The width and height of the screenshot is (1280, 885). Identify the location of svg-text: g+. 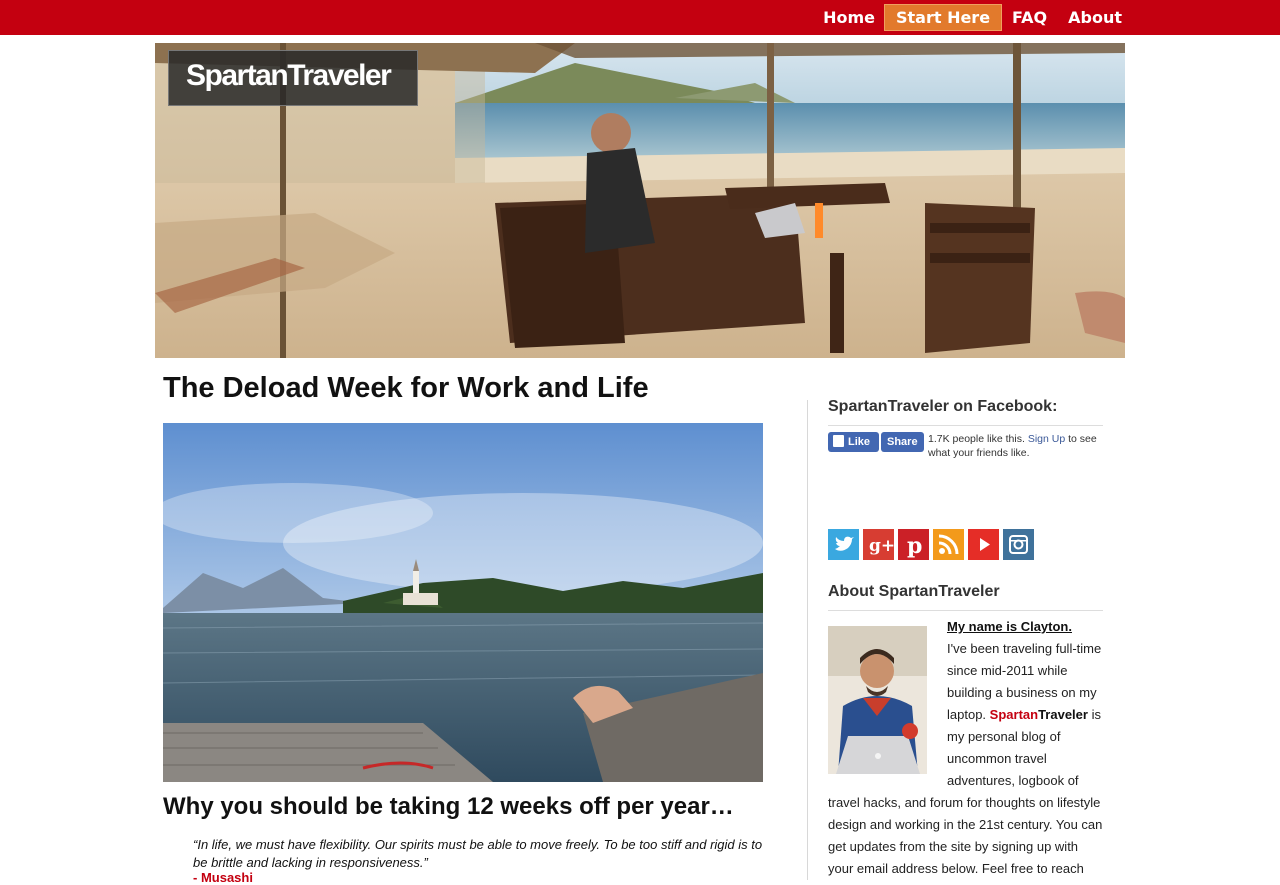
(881, 546).